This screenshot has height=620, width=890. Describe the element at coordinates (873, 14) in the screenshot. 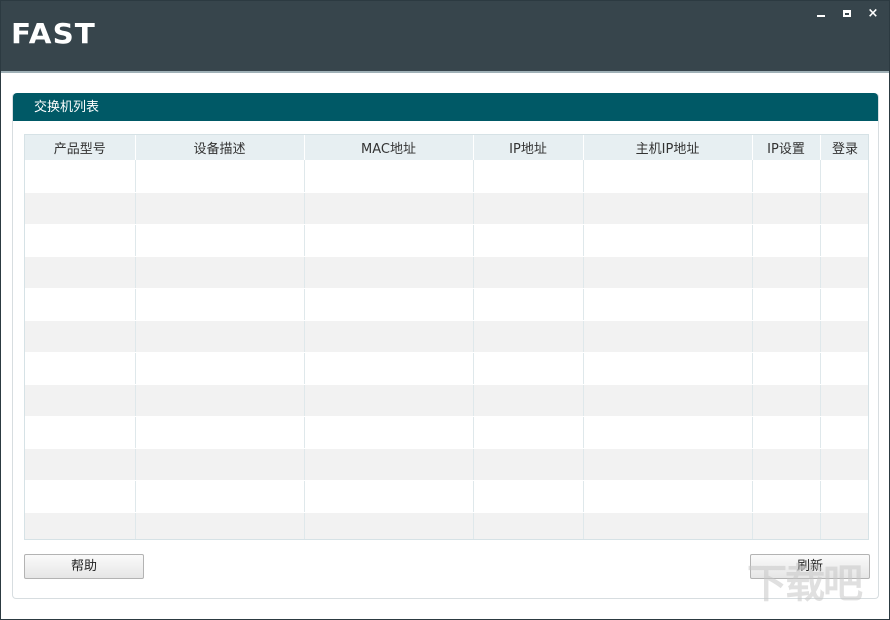

I see `close-icon: ×` at that location.